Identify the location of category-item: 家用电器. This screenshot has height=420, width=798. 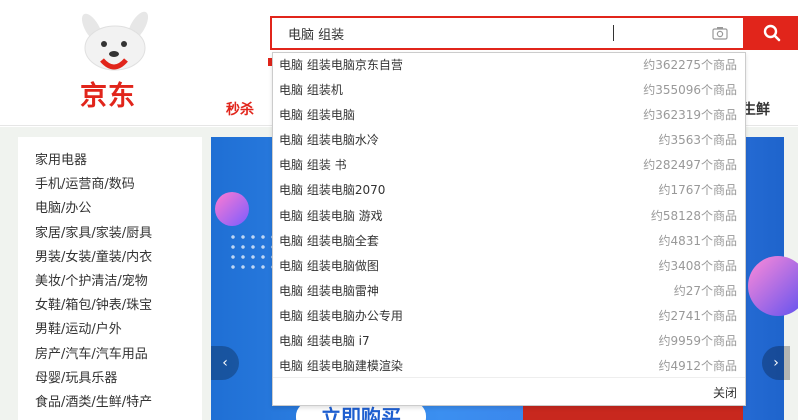
(110, 161).